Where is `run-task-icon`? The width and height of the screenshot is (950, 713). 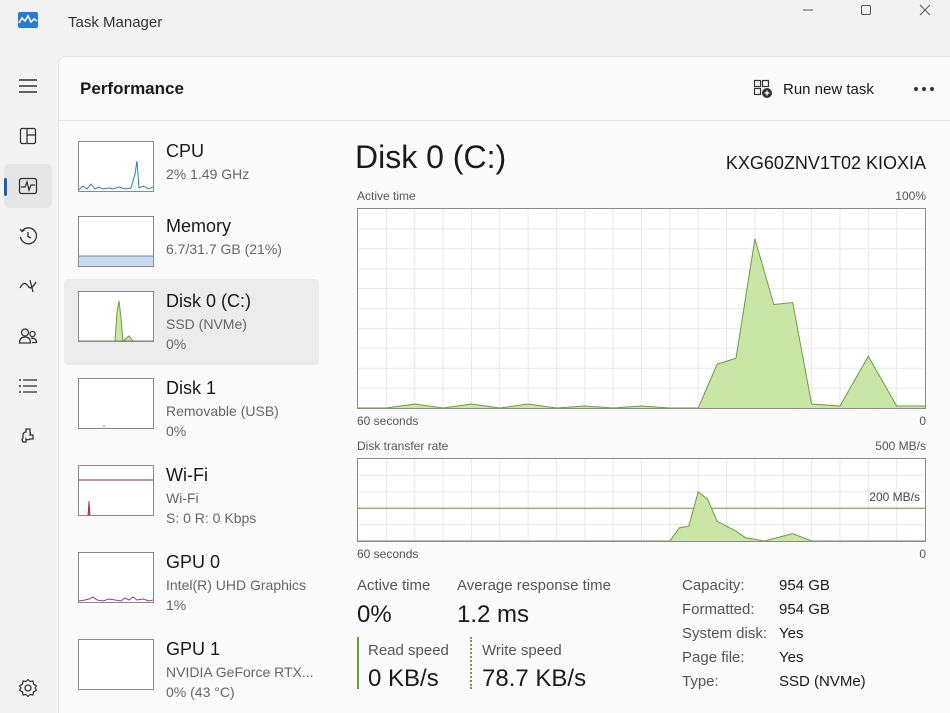 run-task-icon is located at coordinates (762, 88).